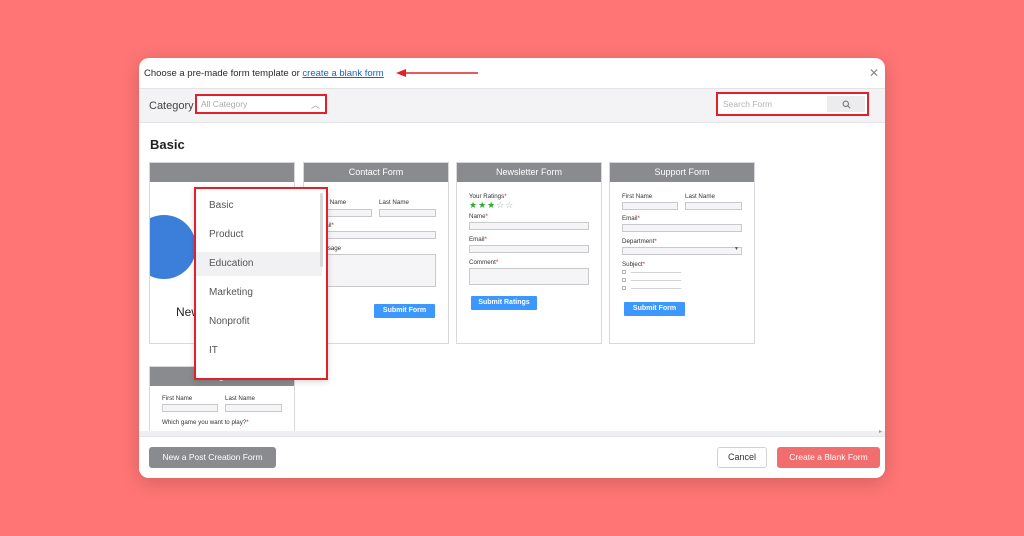 The width and height of the screenshot is (1024, 536). What do you see at coordinates (259, 351) in the screenshot?
I see `dropdown-item-it: IT` at bounding box center [259, 351].